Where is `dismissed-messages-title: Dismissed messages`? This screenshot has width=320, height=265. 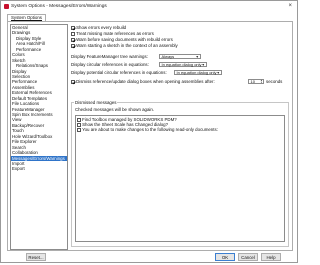
dismissed-messages-title: Dismissed messages is located at coordinates (96, 102).